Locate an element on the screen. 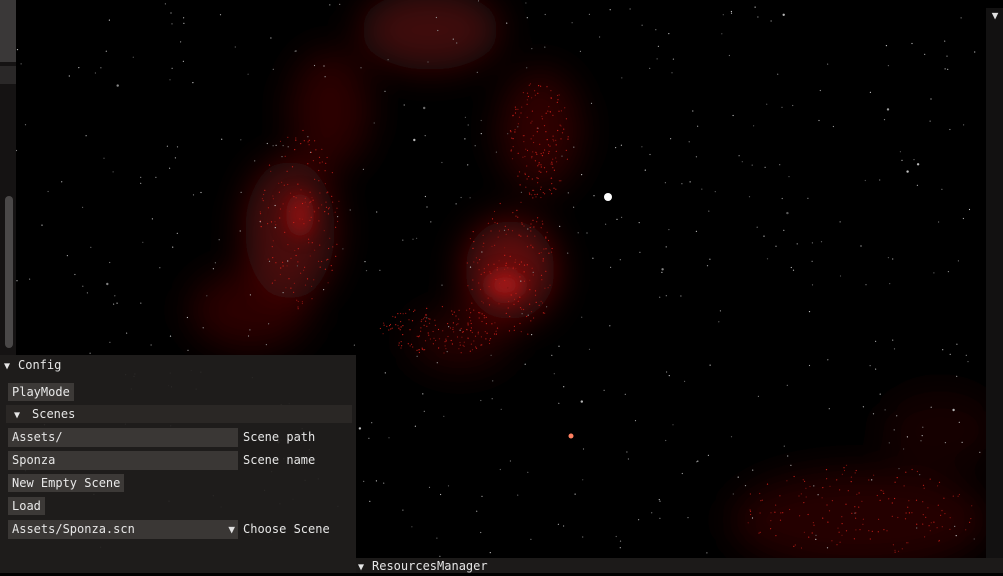 This screenshot has width=1003, height=576. load-button: Load is located at coordinates (26, 506).